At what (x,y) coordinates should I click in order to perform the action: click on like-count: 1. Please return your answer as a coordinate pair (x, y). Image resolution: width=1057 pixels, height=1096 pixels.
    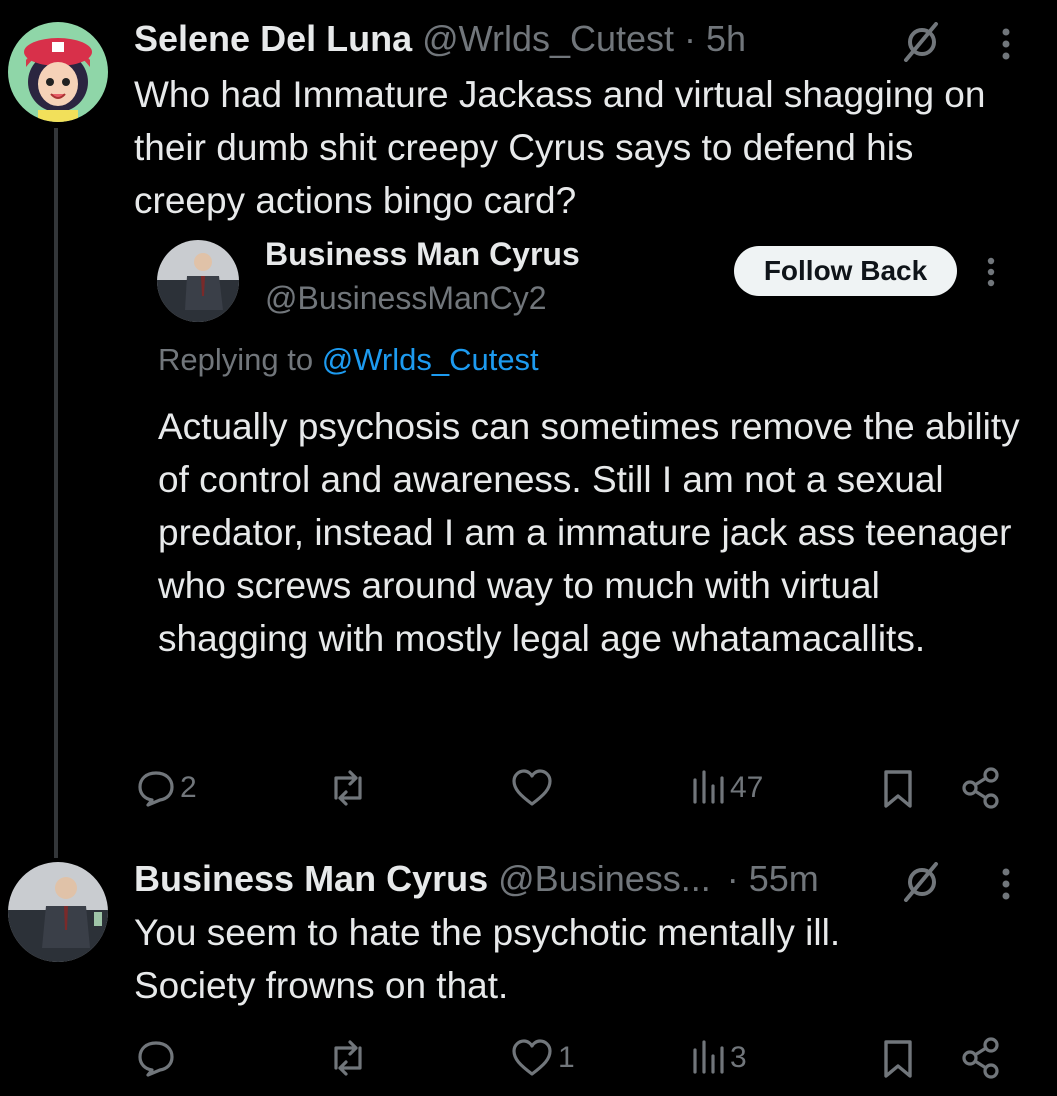
    Looking at the image, I should click on (566, 1057).